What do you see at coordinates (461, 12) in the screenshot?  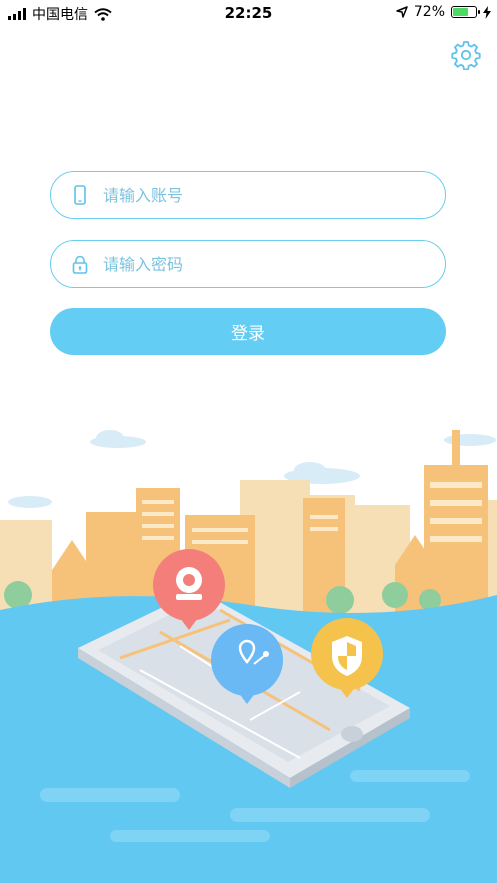 I see `battery-level` at bounding box center [461, 12].